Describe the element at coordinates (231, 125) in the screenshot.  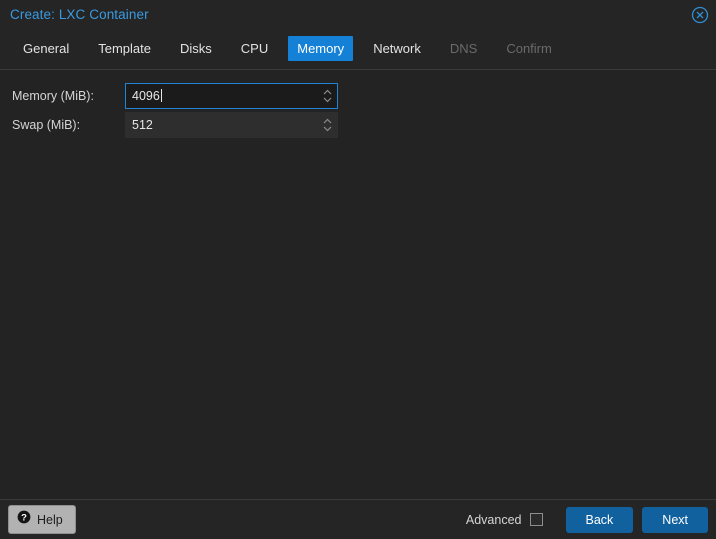
I see `swap-input: 512` at that location.